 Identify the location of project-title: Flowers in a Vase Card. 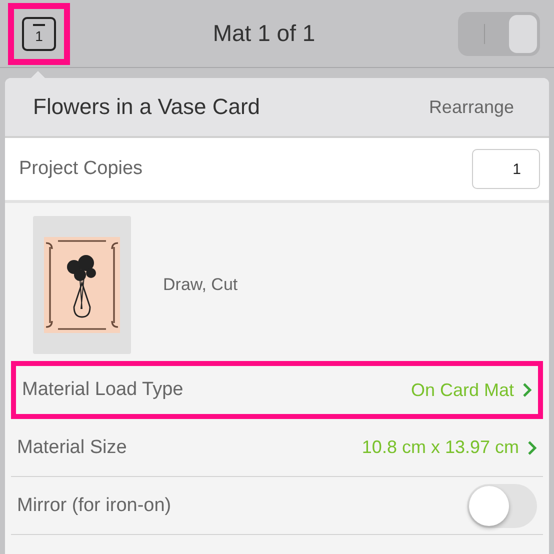
(146, 107).